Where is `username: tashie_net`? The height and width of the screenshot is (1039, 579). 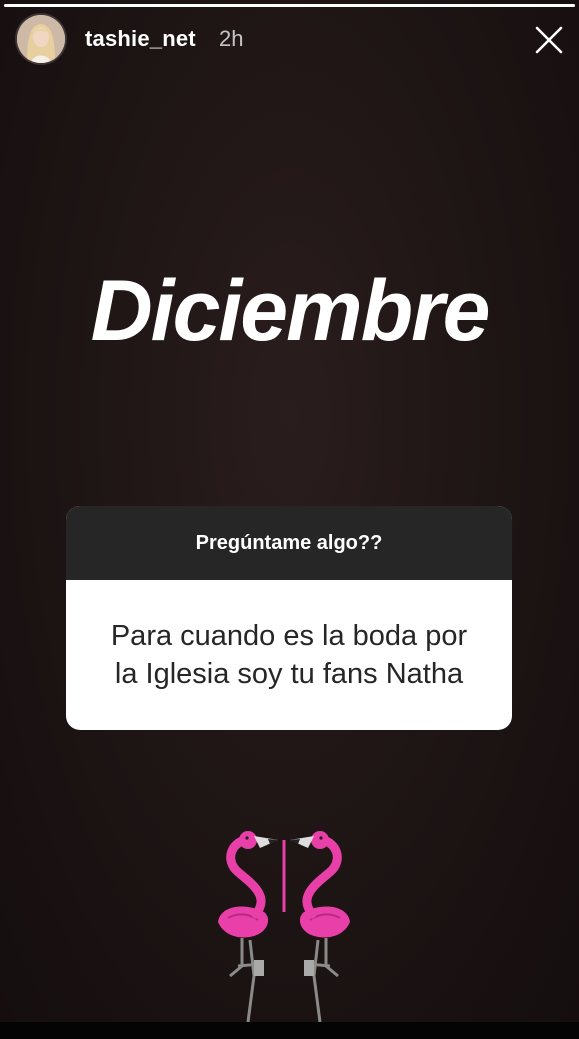 username: tashie_net is located at coordinates (140, 39).